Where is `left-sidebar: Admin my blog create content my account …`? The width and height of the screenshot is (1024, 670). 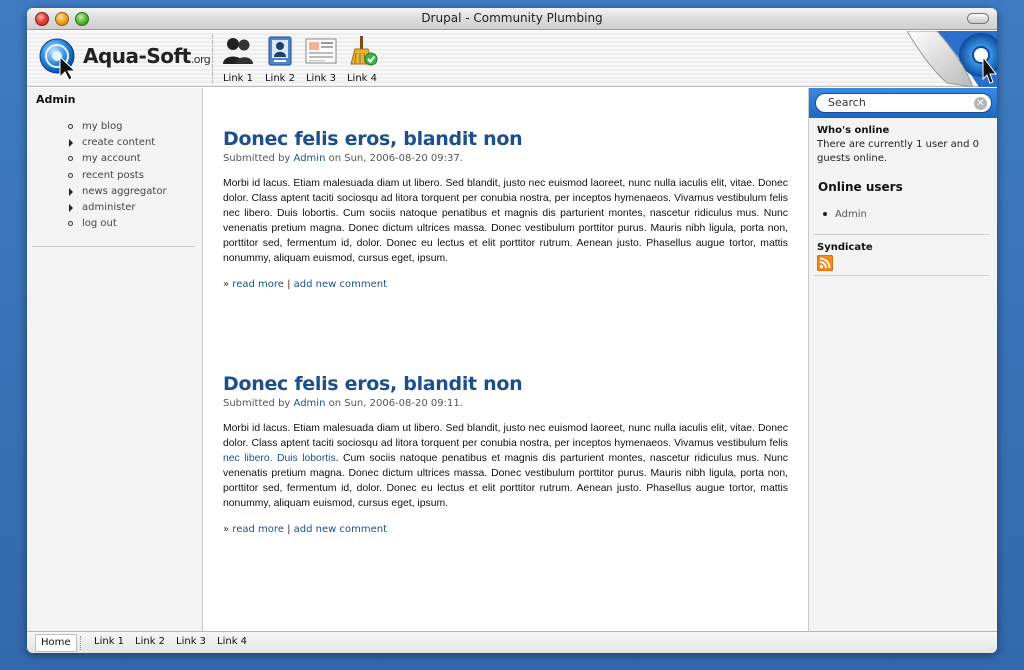 left-sidebar: Admin my blog create content my account … is located at coordinates (115, 359).